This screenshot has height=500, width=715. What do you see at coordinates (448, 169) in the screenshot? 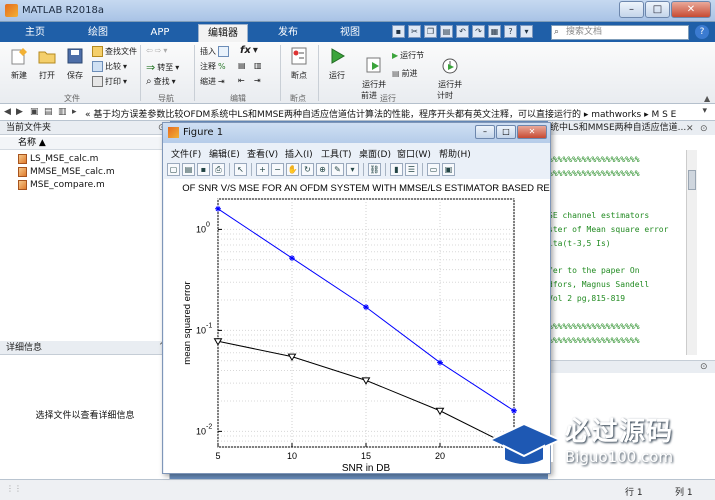
I see `show-plot-tools-icon: ▣` at bounding box center [448, 169].